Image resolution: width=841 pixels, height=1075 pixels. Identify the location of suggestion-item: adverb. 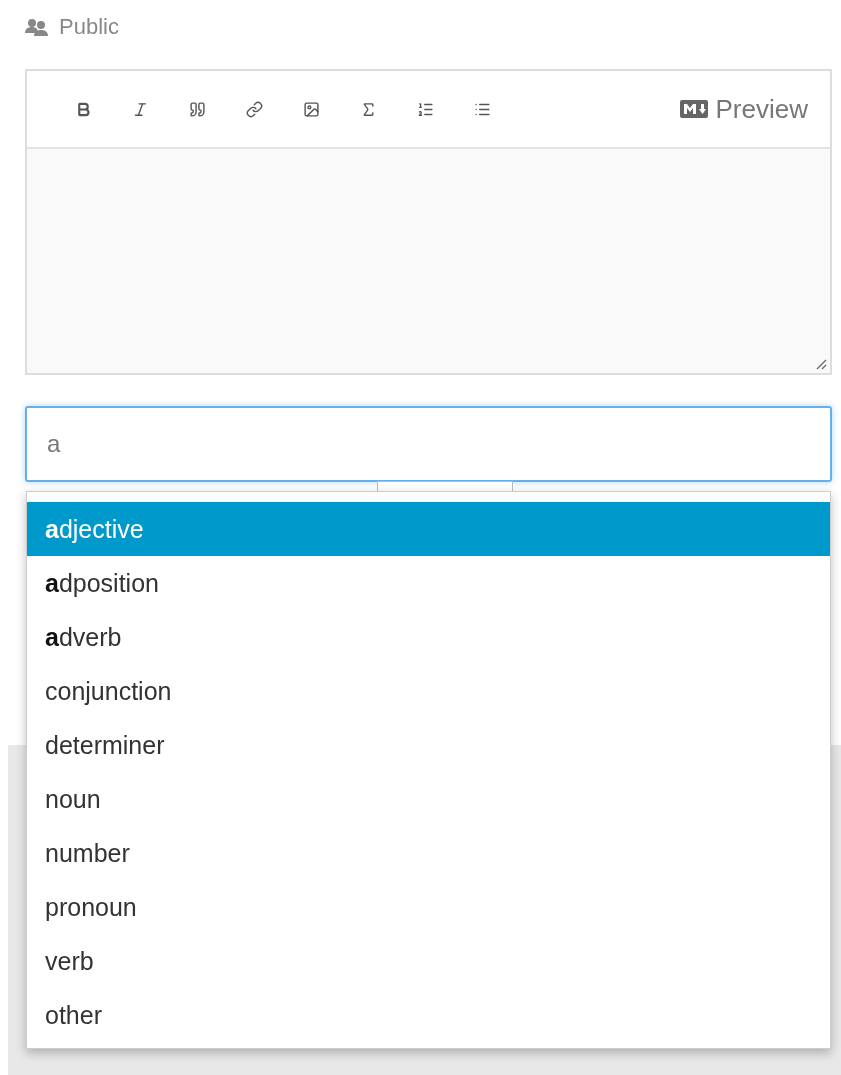
(428, 637).